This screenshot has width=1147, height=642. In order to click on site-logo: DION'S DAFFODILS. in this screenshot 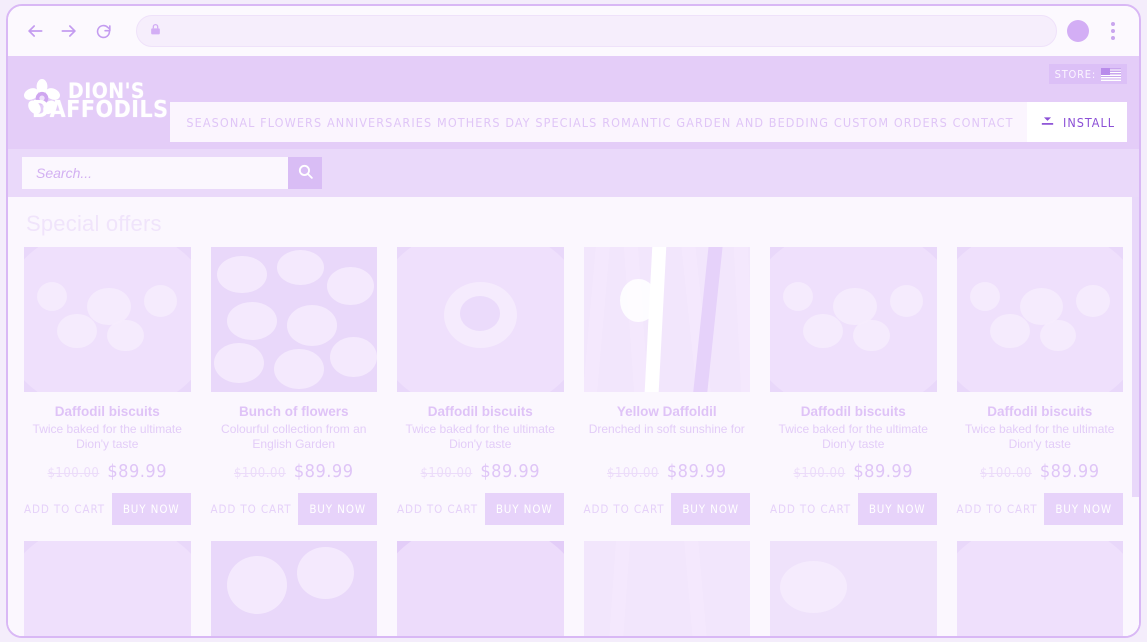, I will do `click(99, 102)`.